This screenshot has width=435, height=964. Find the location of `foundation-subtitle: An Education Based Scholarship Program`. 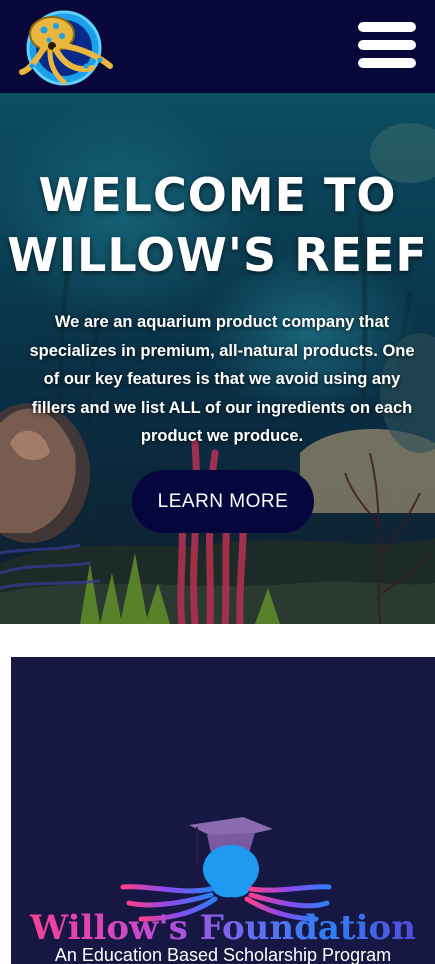

foundation-subtitle: An Education Based Scholarship Program is located at coordinates (223, 954).